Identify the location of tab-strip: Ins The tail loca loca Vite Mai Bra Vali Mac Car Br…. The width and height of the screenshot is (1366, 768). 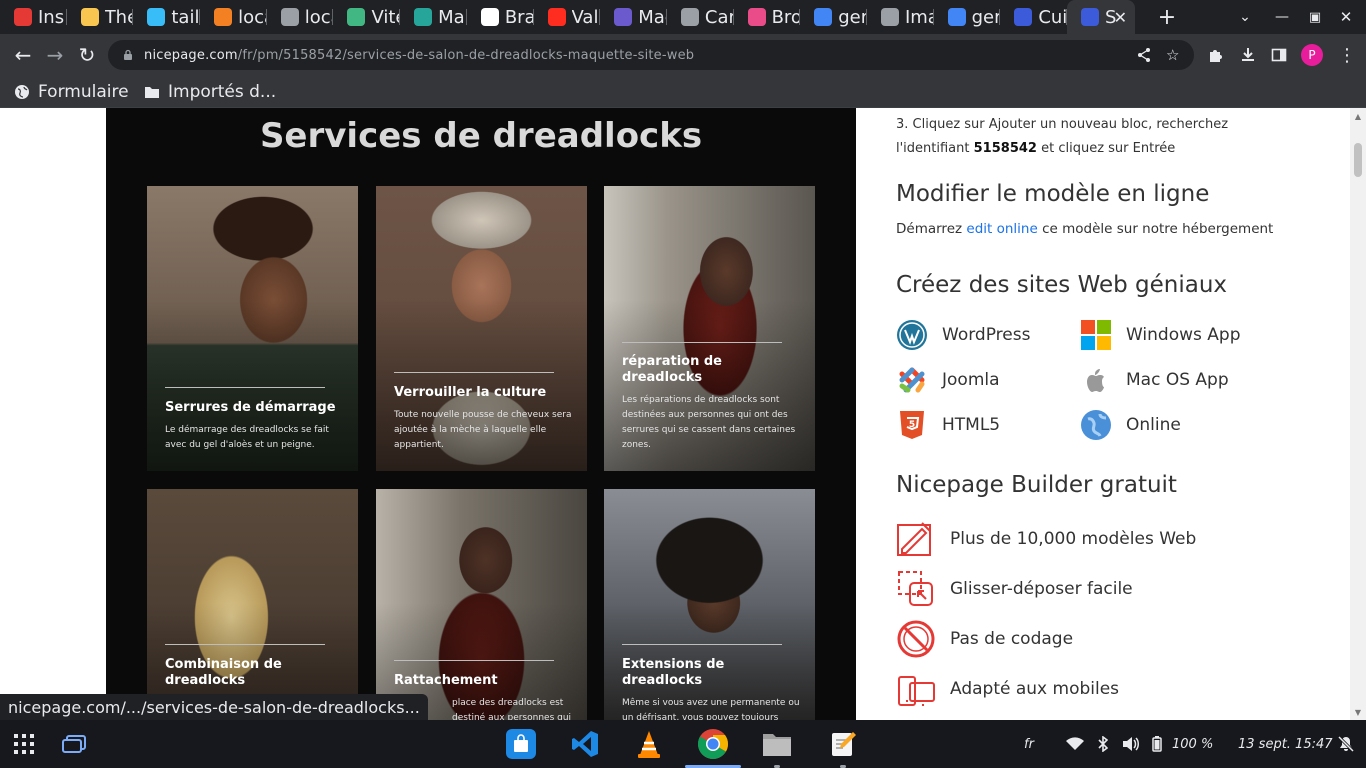
(683, 17).